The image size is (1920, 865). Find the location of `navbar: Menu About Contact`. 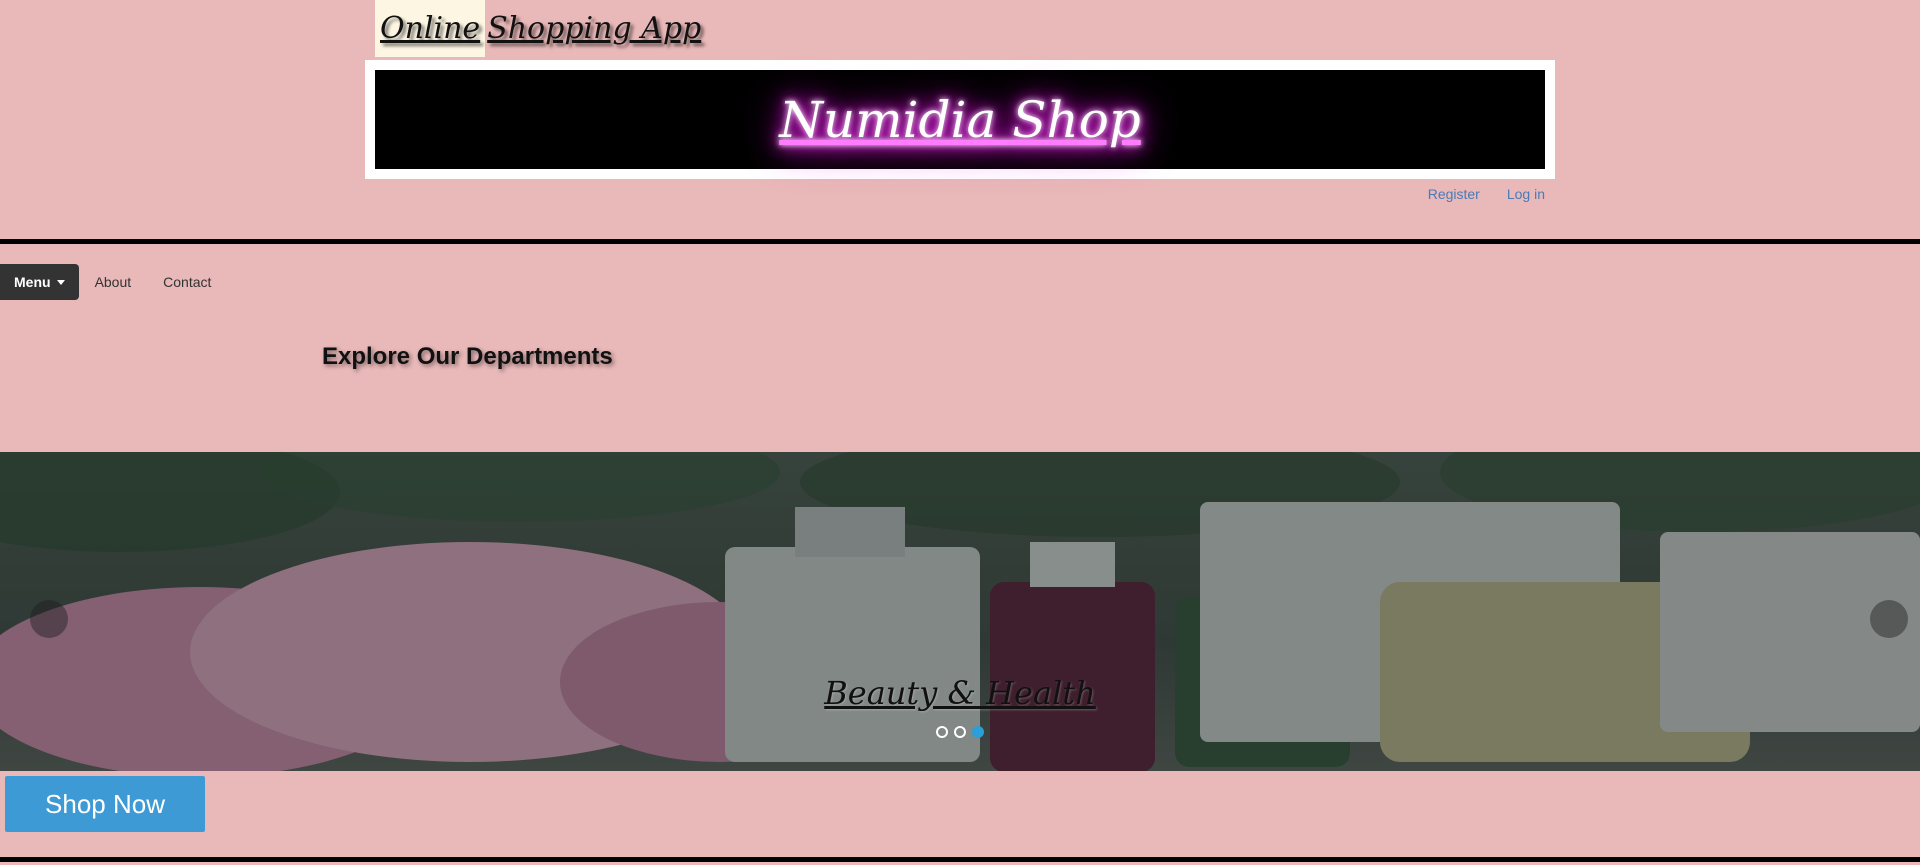

navbar: Menu About Contact is located at coordinates (113, 282).